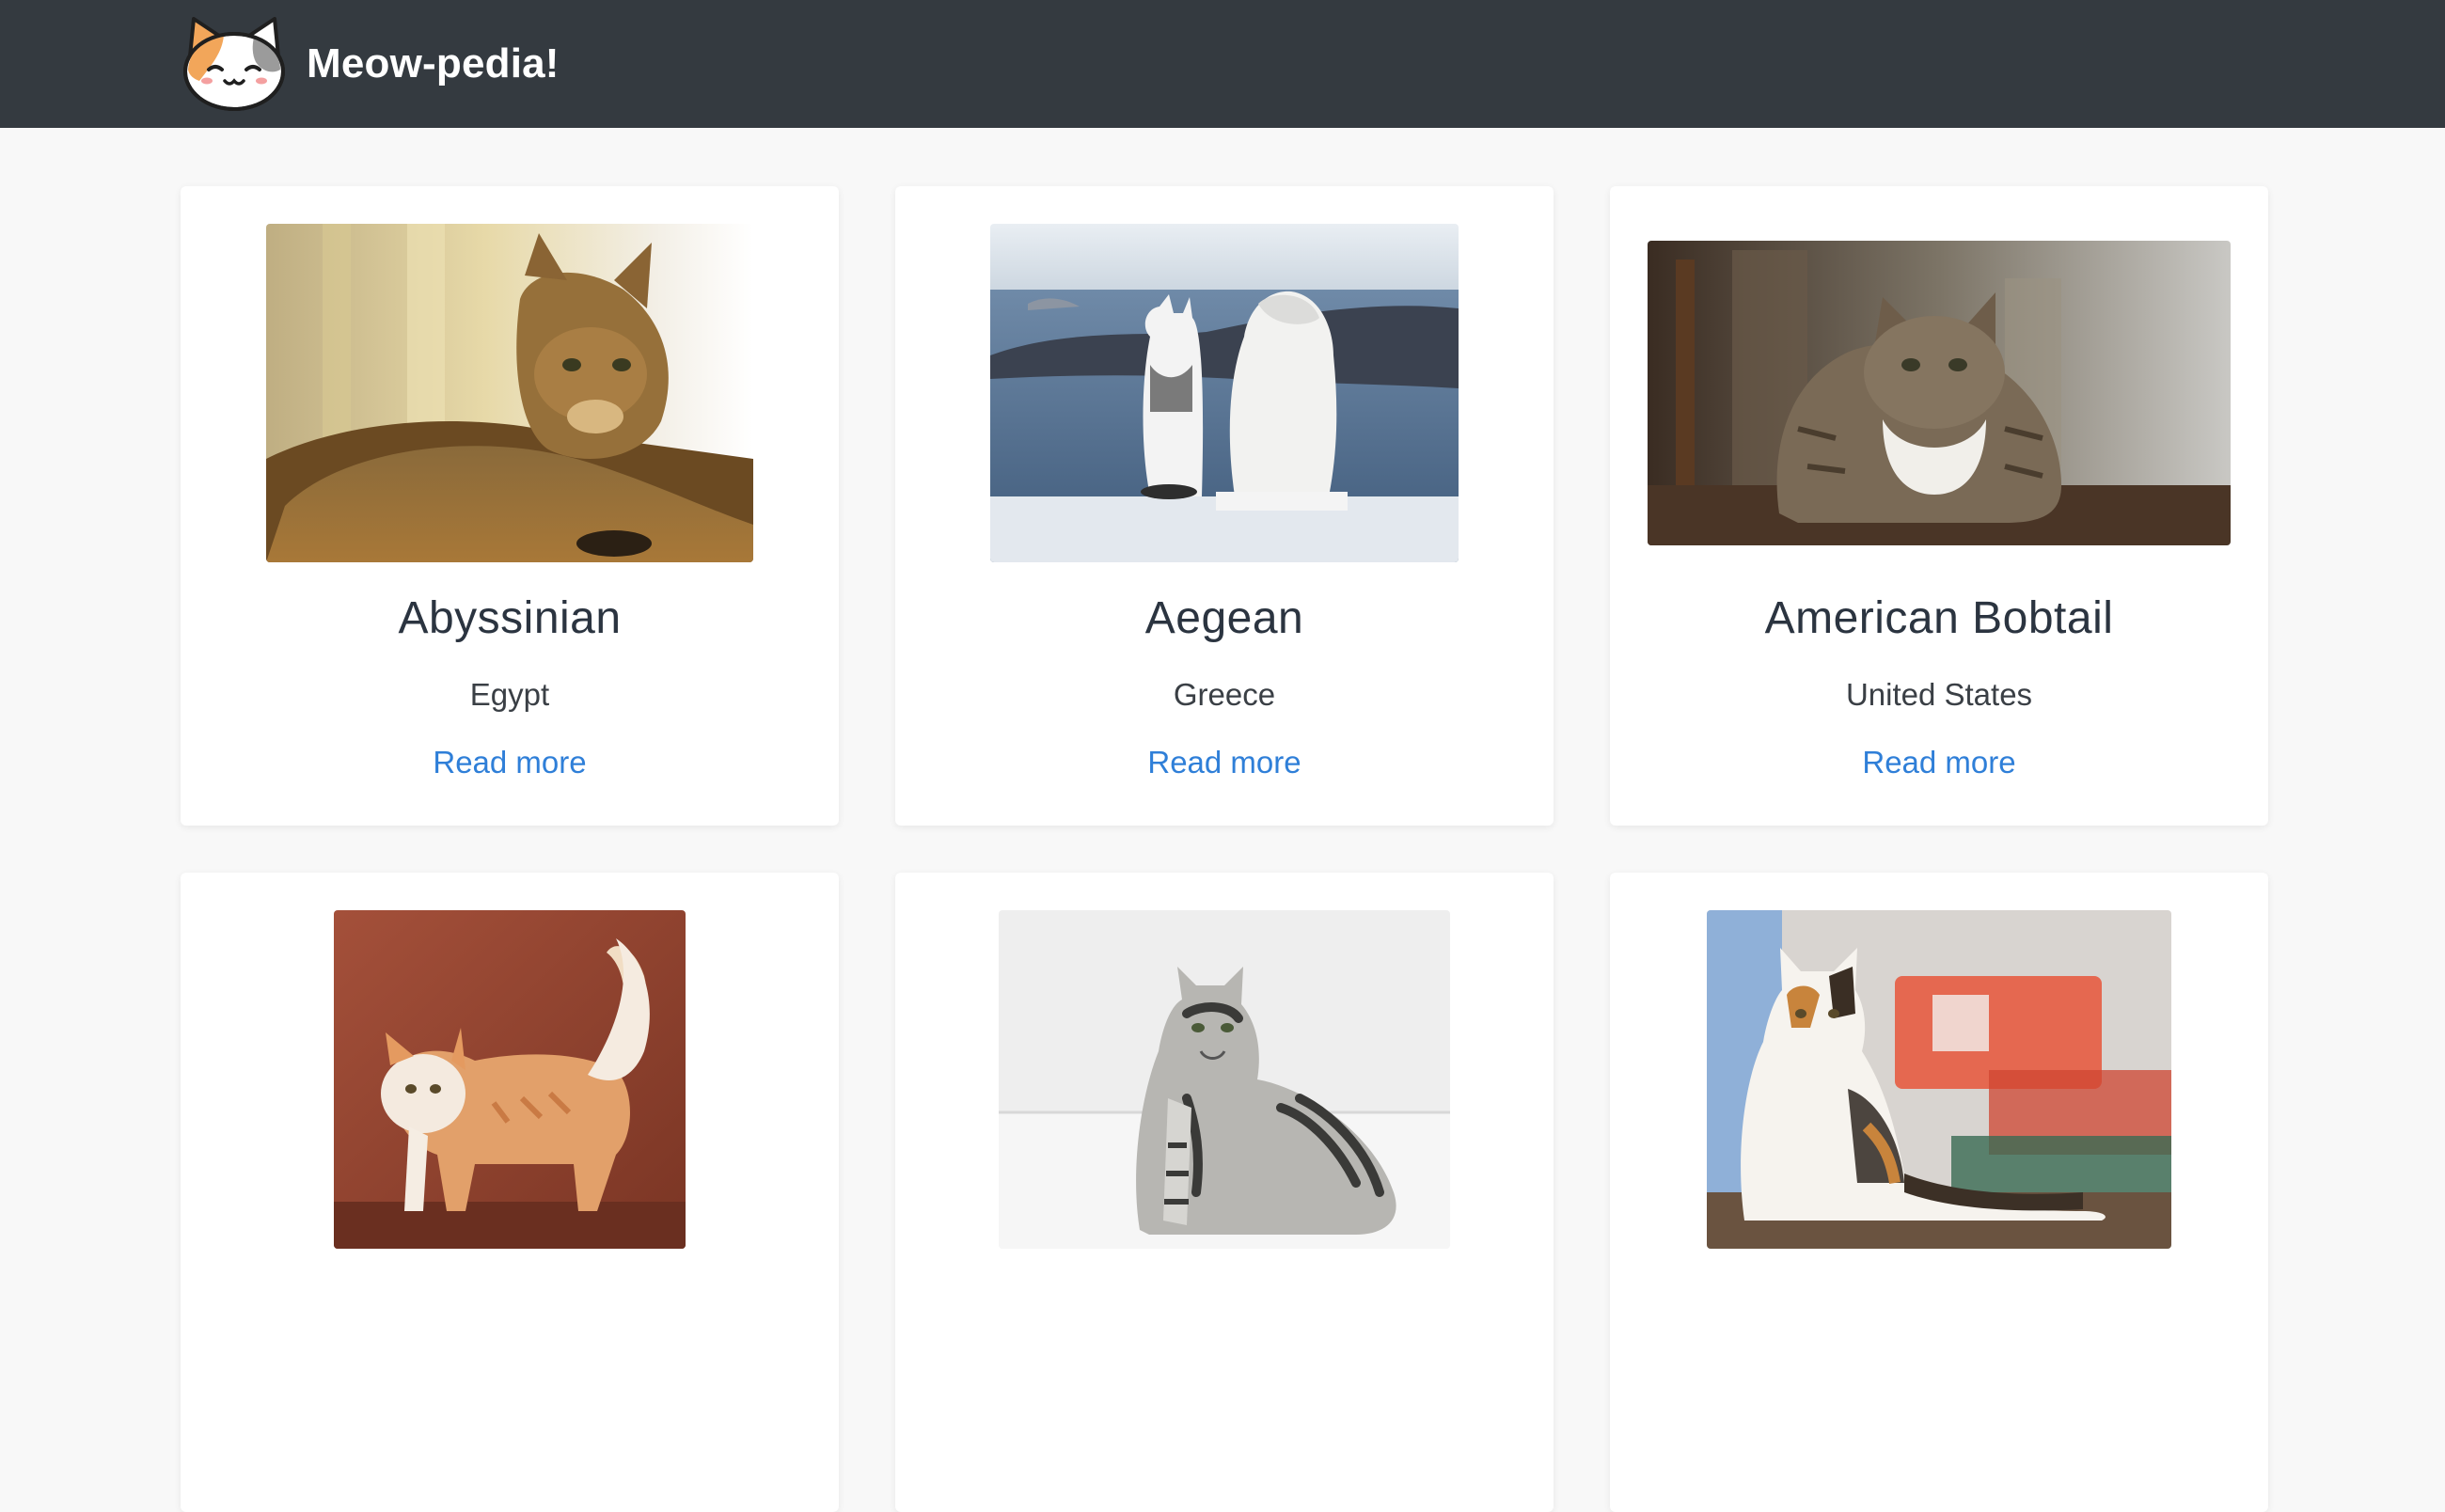  I want to click on abyssinian-cat-photo, so click(509, 393).